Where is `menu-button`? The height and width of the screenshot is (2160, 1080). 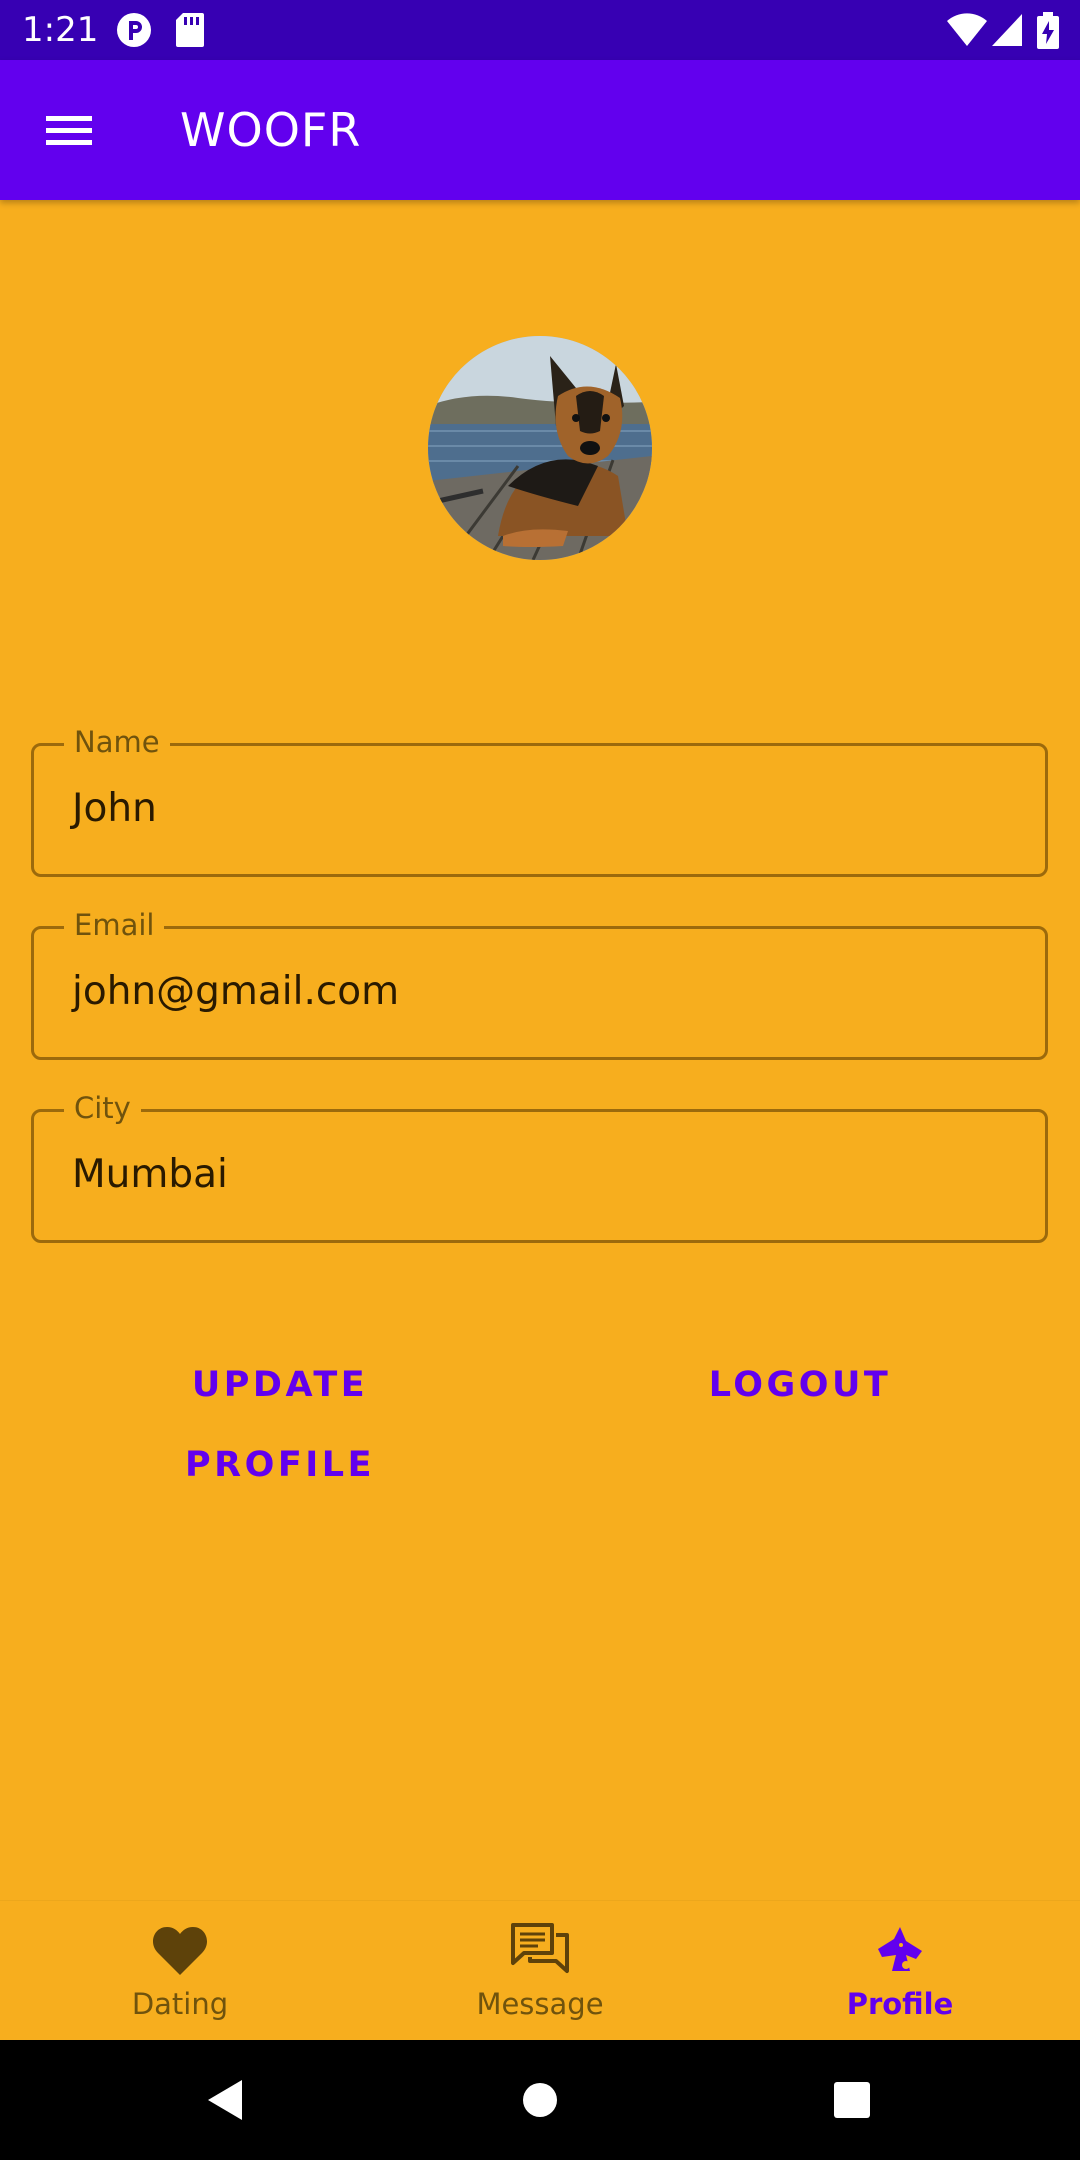 menu-button is located at coordinates (70, 130).